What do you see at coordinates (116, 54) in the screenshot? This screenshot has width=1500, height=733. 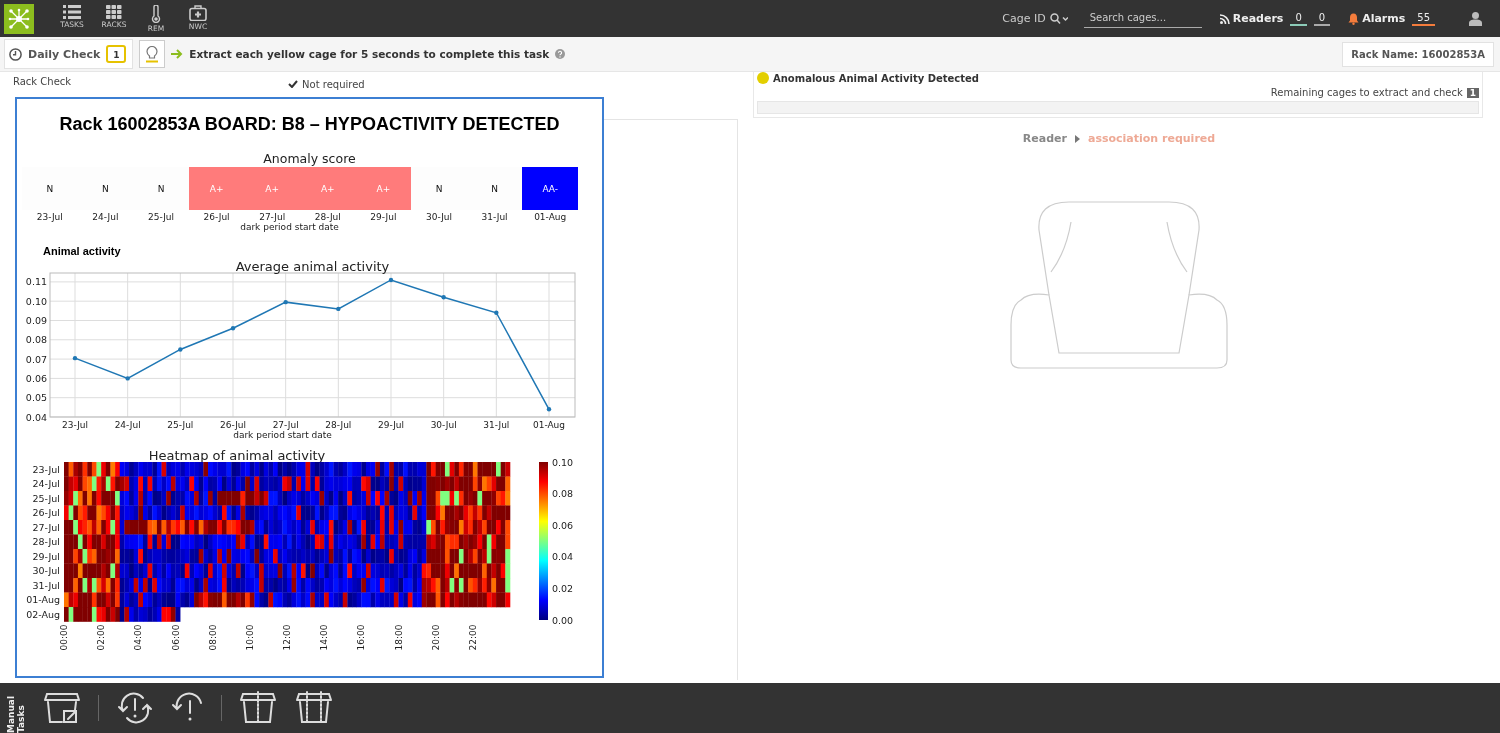 I see `calendar-day: 1` at bounding box center [116, 54].